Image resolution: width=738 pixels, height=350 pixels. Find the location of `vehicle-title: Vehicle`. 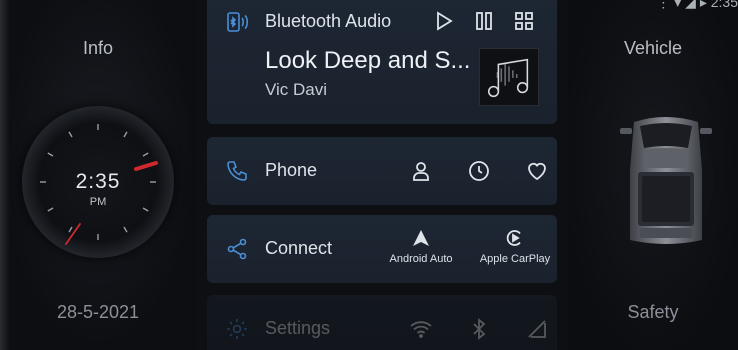

vehicle-title: Vehicle is located at coordinates (653, 48).